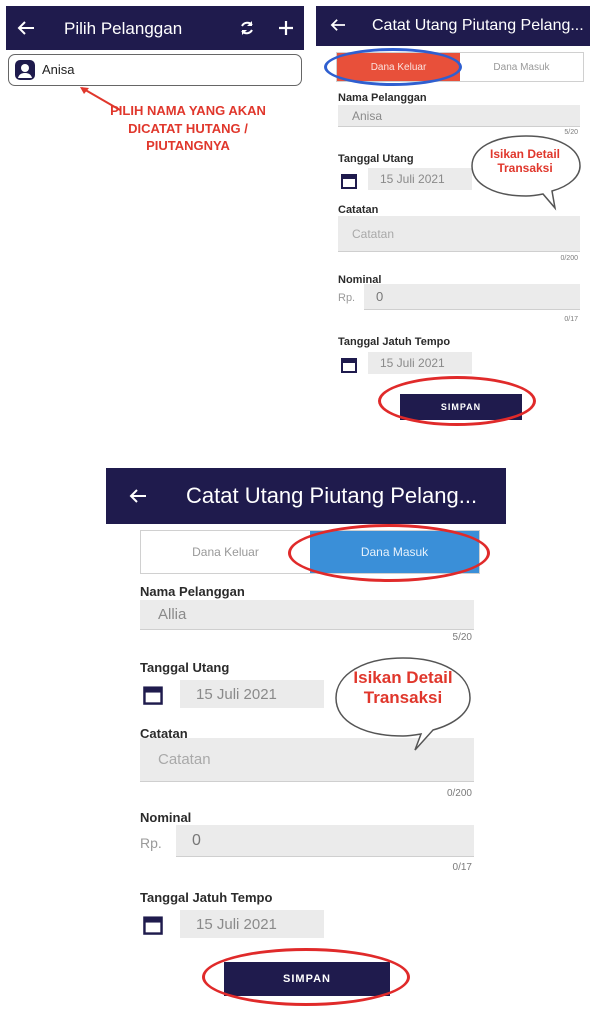 The image size is (594, 1012). What do you see at coordinates (25, 70) in the screenshot?
I see `person-icon` at bounding box center [25, 70].